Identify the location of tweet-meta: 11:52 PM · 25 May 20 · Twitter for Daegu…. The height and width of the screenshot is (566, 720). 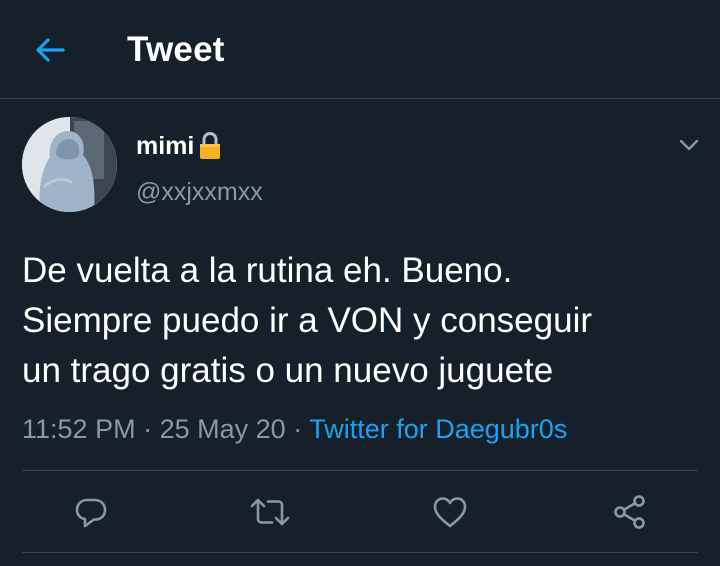
(294, 429).